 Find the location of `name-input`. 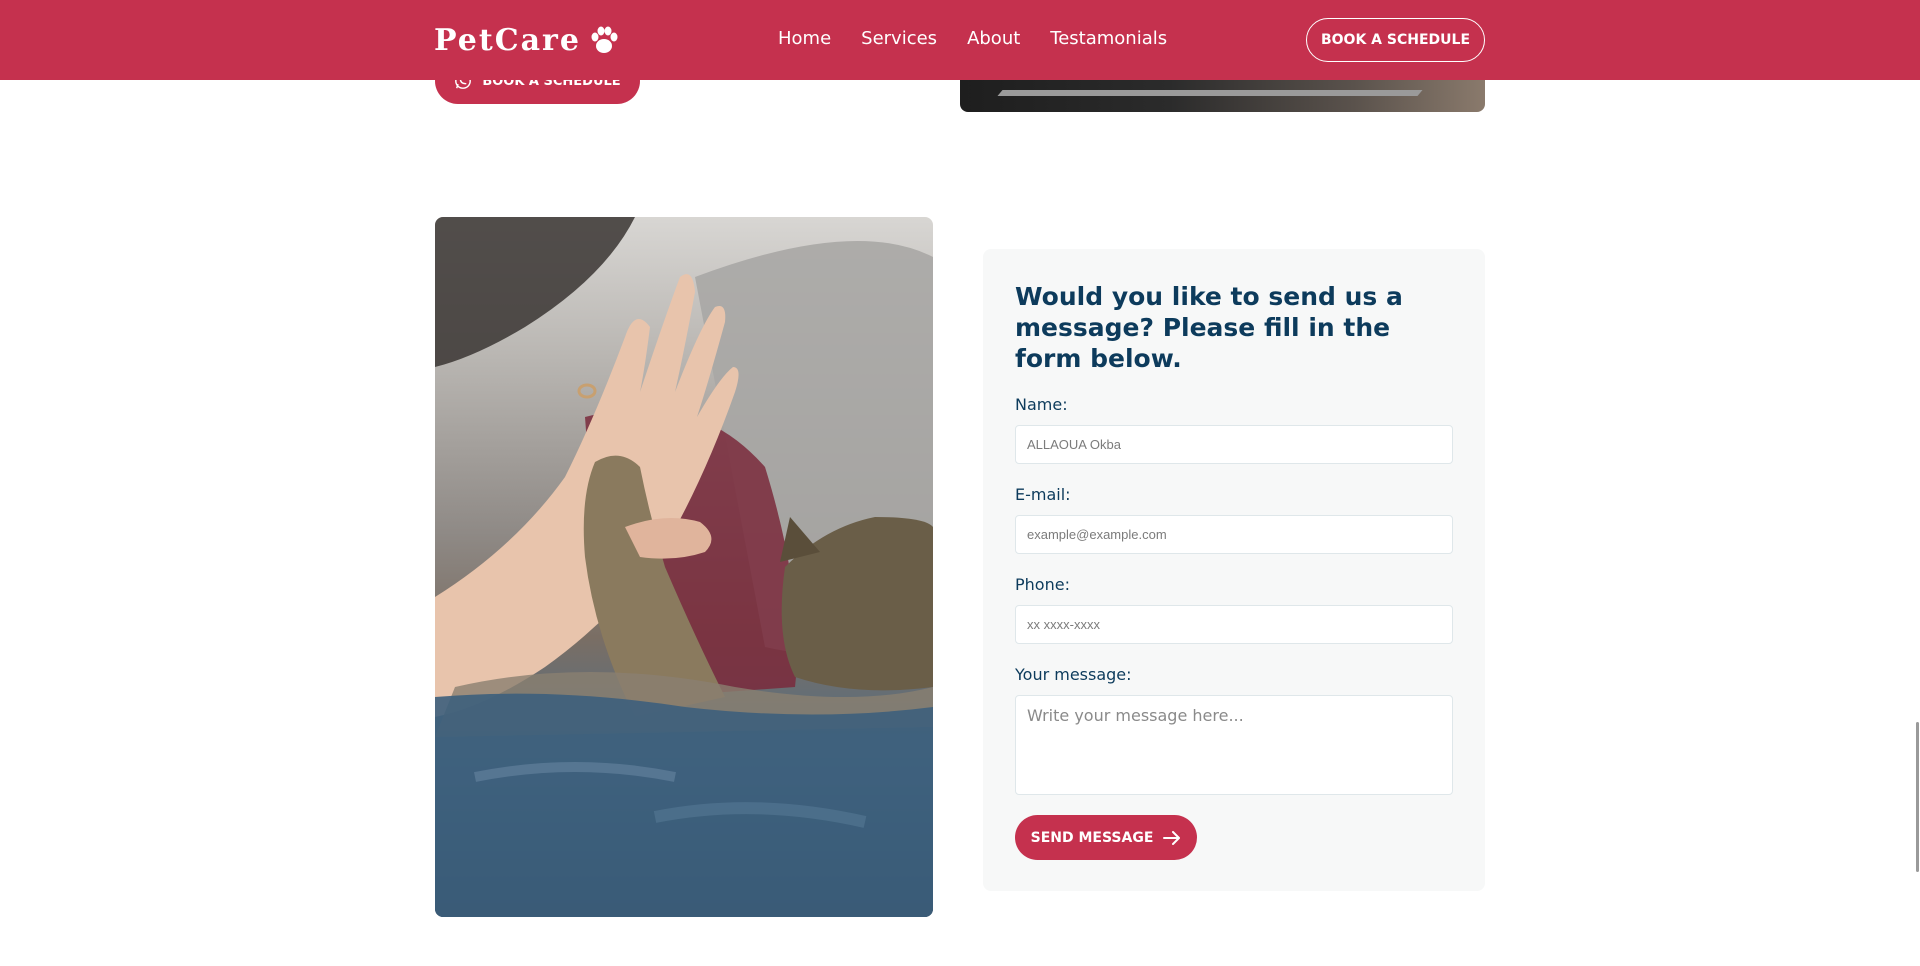

name-input is located at coordinates (1234, 444).